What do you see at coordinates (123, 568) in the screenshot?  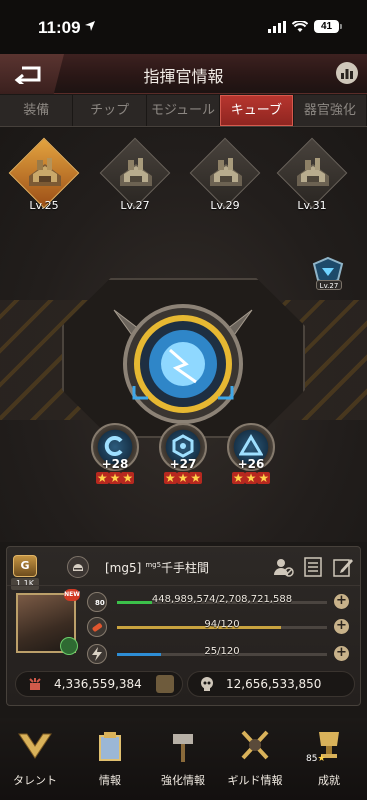 I see `player-guild-tag: [mg5]` at bounding box center [123, 568].